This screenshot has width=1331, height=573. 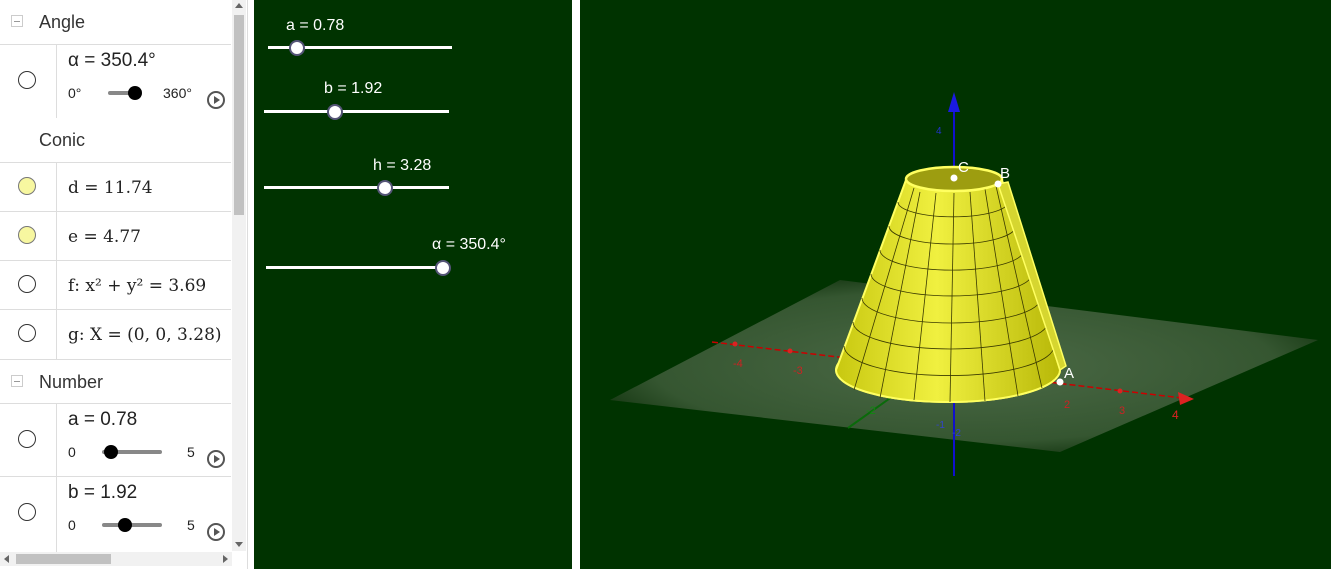 I want to click on slider-alpha-track, so click(x=359, y=268).